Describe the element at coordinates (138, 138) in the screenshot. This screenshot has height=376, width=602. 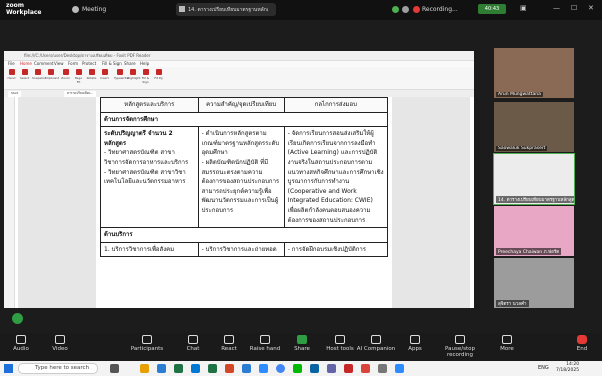
I see `program-count: ระดับปริญญาตรี จำนวน 2 หลักสูตร` at that location.